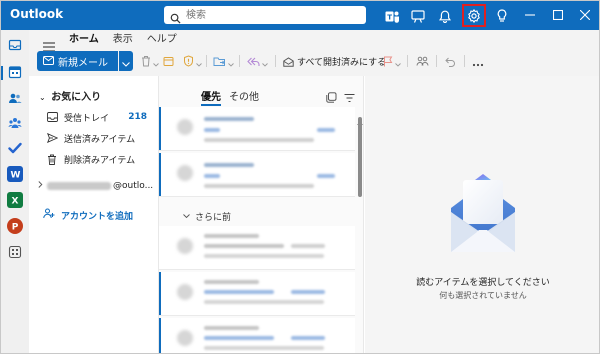 This screenshot has width=600, height=354. Describe the element at coordinates (49, 215) in the screenshot. I see `person-add-icon` at that location.